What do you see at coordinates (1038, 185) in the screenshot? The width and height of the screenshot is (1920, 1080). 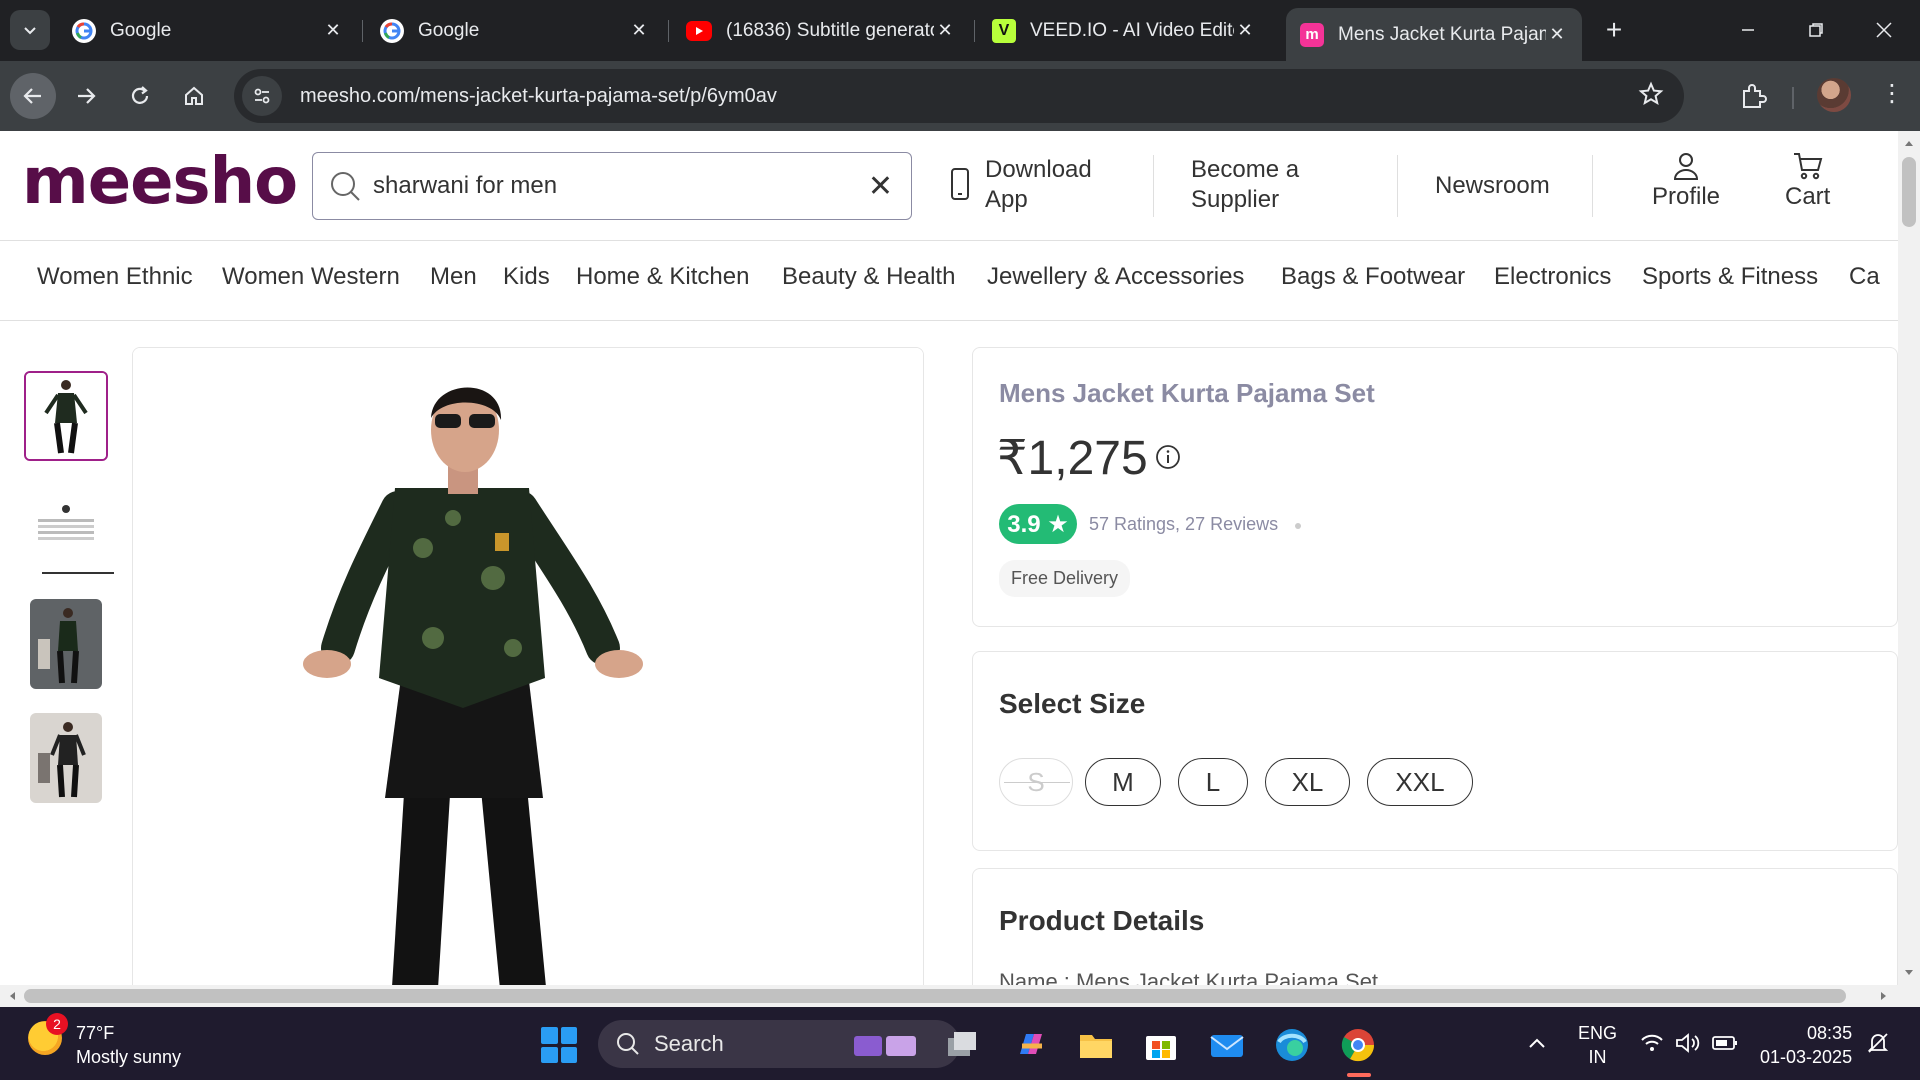 I see `download-app-link: Download App` at bounding box center [1038, 185].